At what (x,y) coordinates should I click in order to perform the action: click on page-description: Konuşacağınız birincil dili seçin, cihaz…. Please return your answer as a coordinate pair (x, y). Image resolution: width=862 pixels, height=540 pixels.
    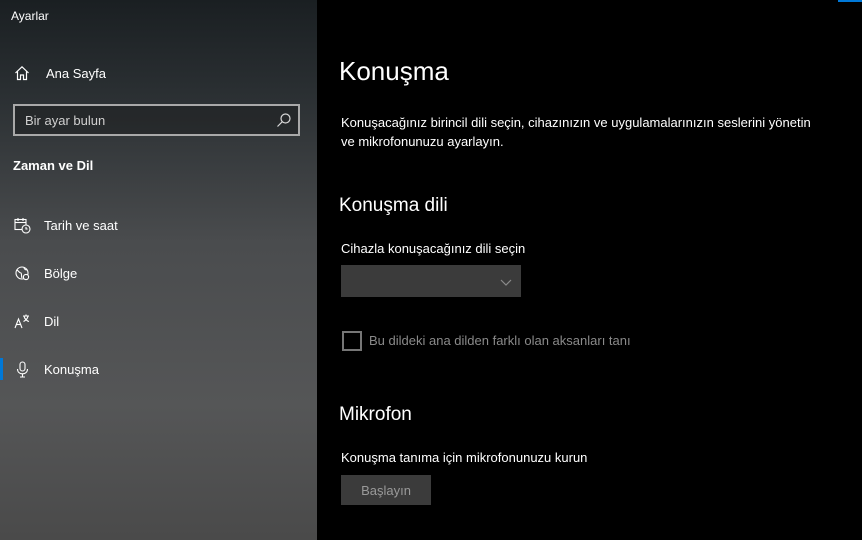
    Looking at the image, I should click on (576, 132).